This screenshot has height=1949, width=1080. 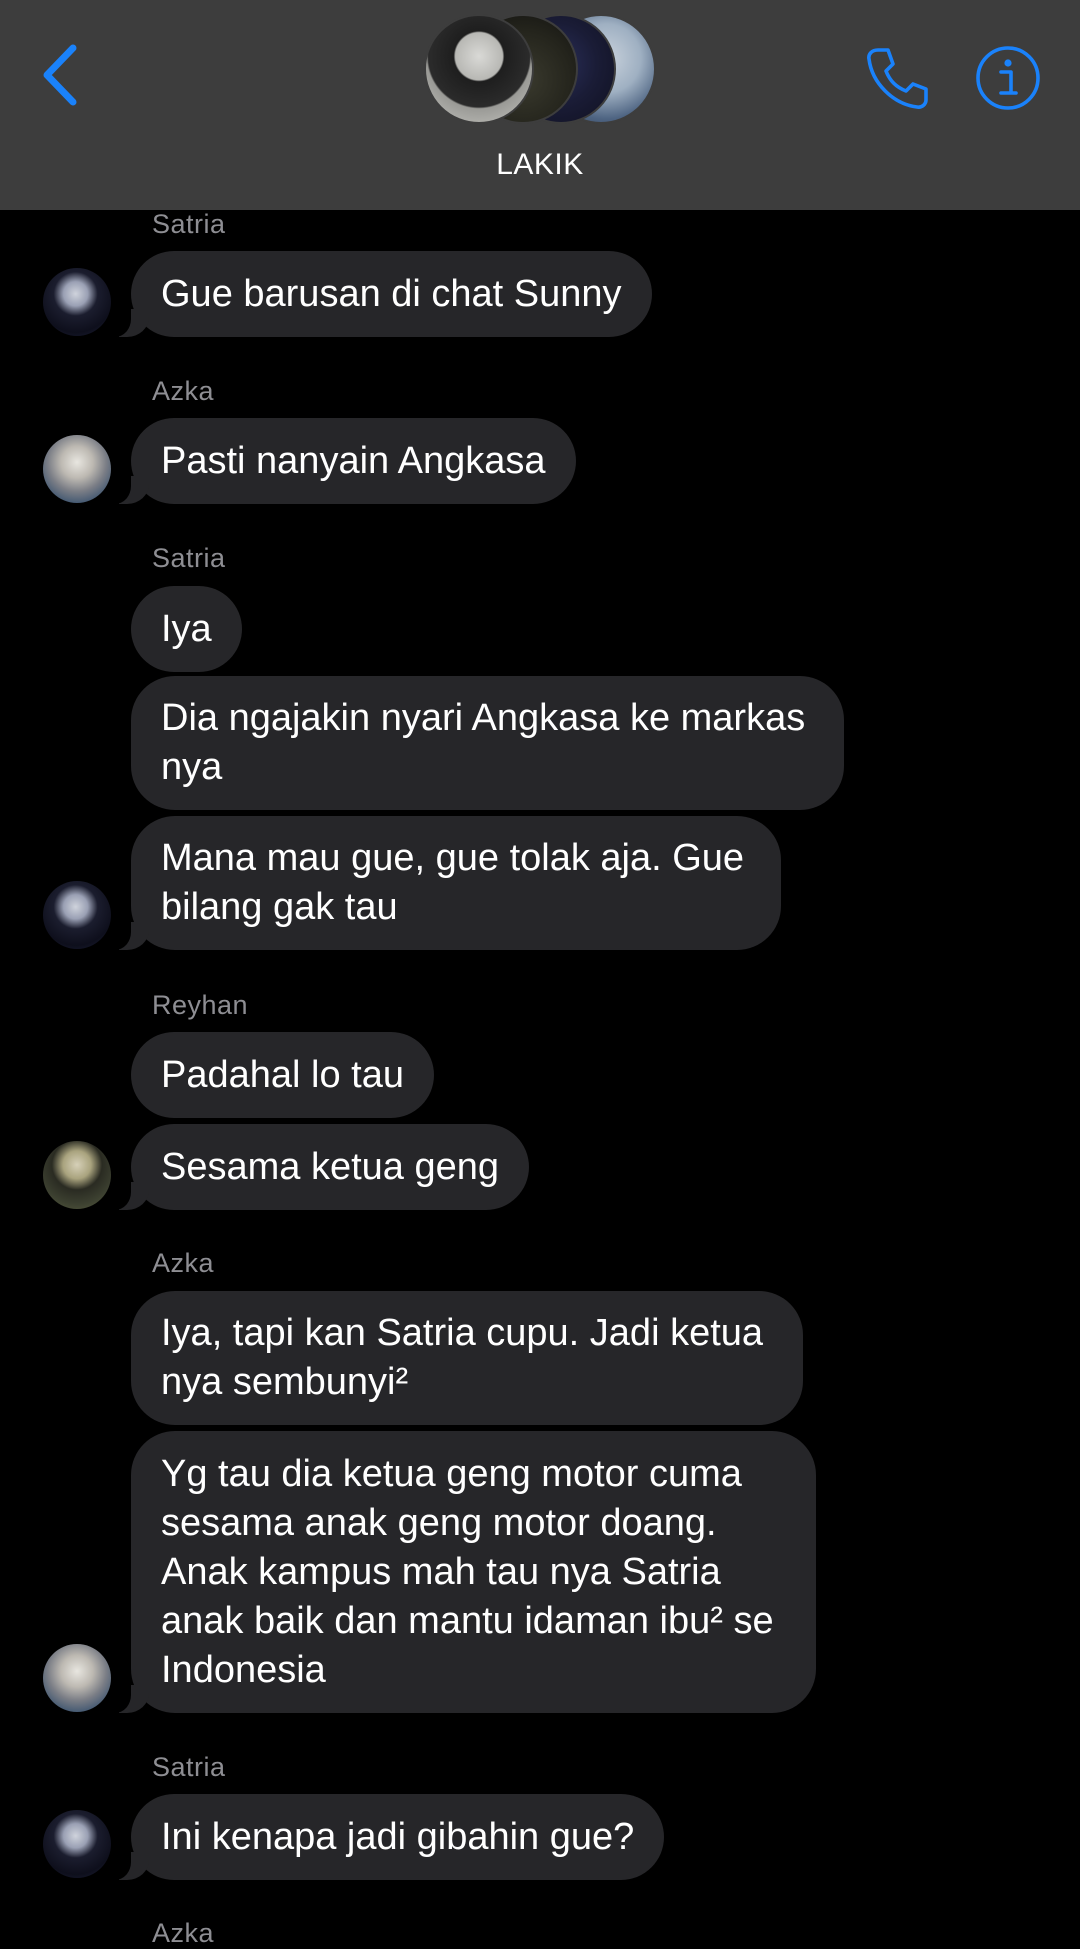 What do you see at coordinates (398, 1836) in the screenshot?
I see `message-text: Ini kenapa jadi gibahin gue?` at bounding box center [398, 1836].